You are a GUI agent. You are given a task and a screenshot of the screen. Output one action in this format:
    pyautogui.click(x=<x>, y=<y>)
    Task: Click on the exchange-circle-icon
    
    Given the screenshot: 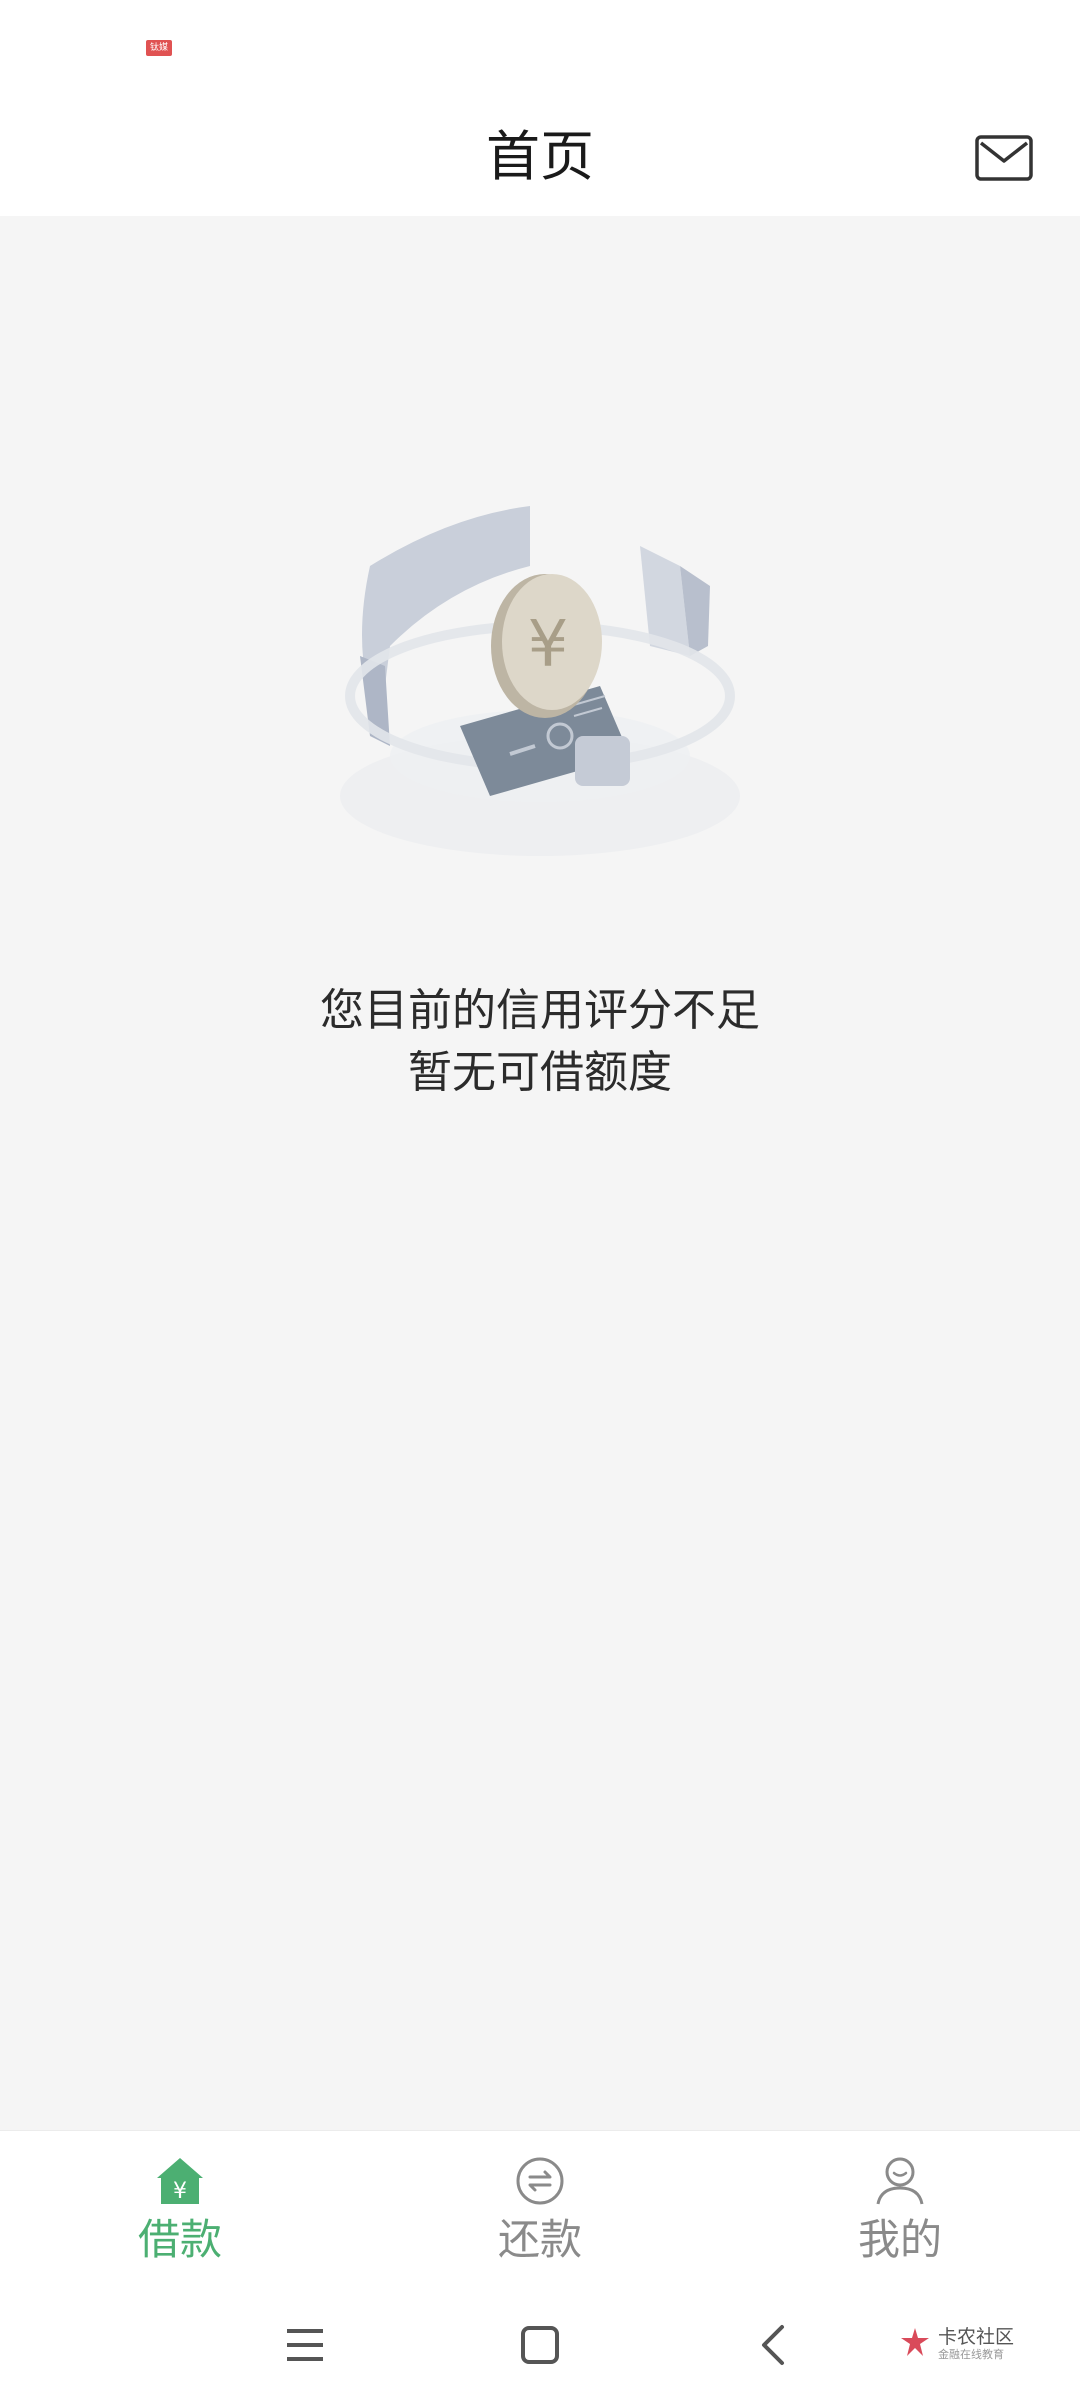 What is the action you would take?
    pyautogui.click(x=540, y=2181)
    